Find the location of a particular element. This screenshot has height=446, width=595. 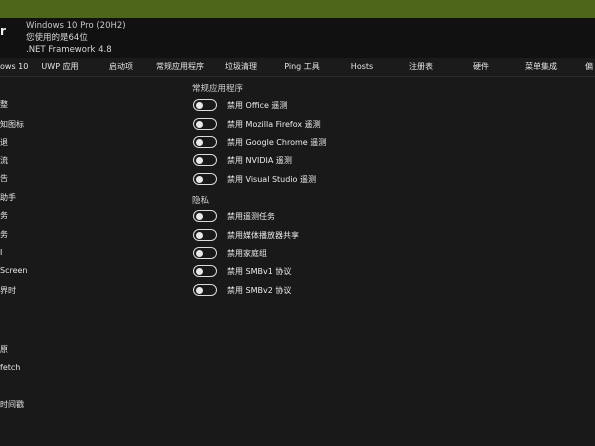

tab-startup: 启动项 is located at coordinates (121, 67).